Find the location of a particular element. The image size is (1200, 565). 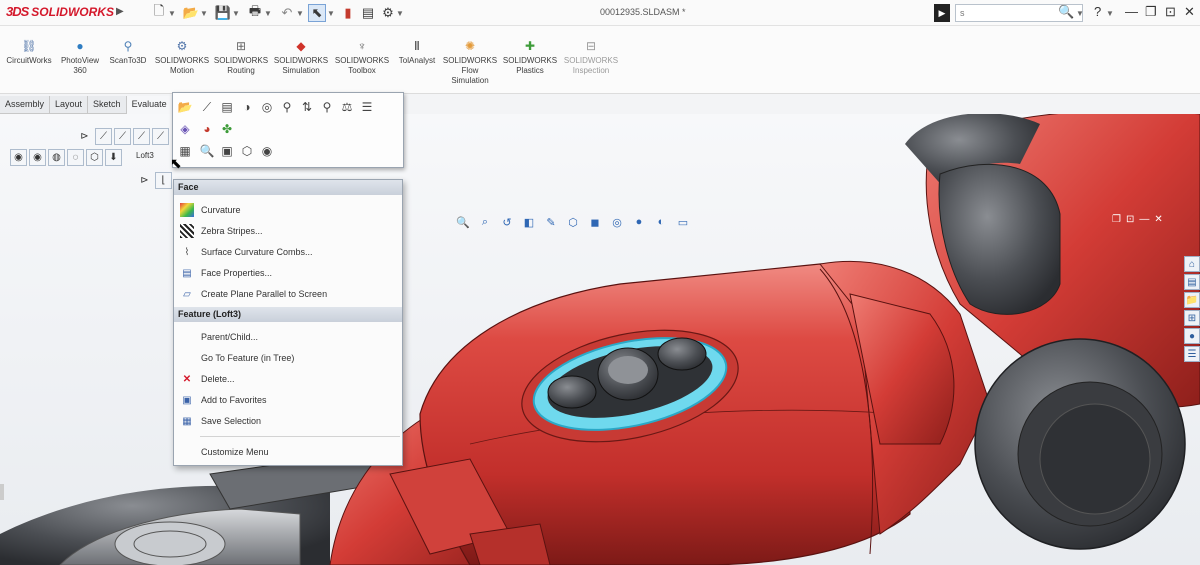

display-mode-icon: ◉ is located at coordinates (267, 151).